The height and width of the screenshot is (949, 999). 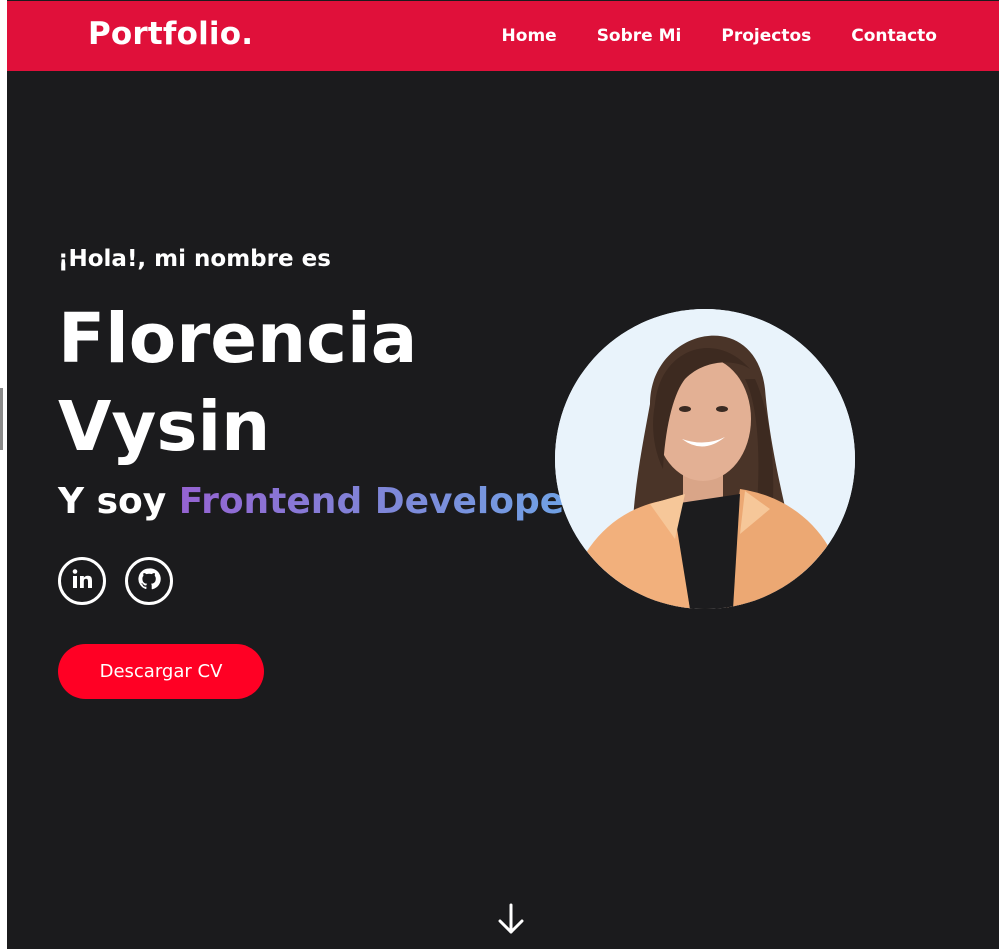 I want to click on hero-name-line2: Vysin, so click(x=164, y=427).